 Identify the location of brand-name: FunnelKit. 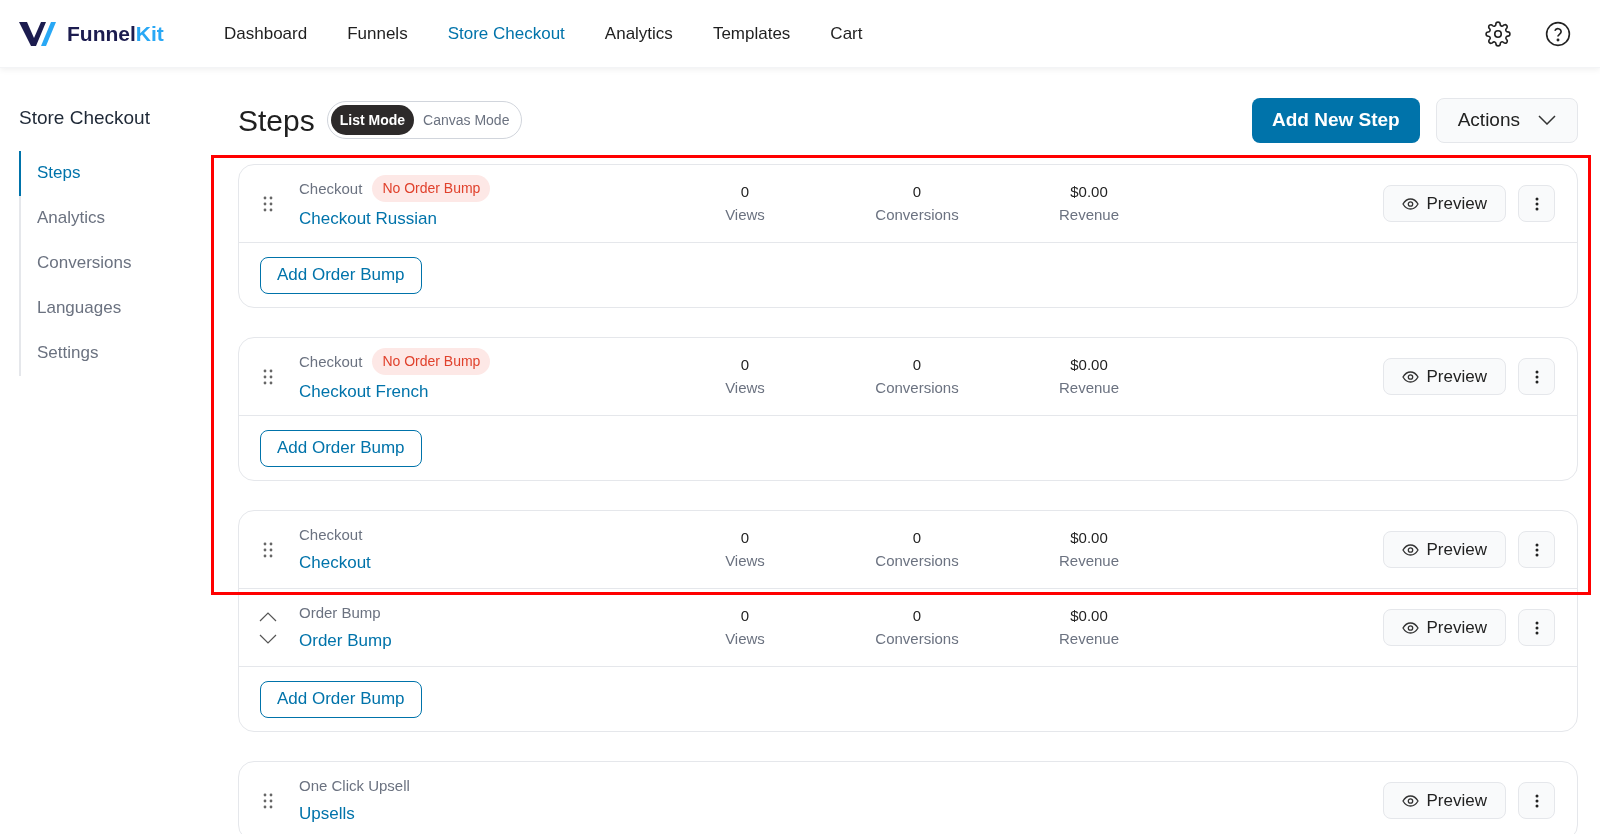
(115, 33).